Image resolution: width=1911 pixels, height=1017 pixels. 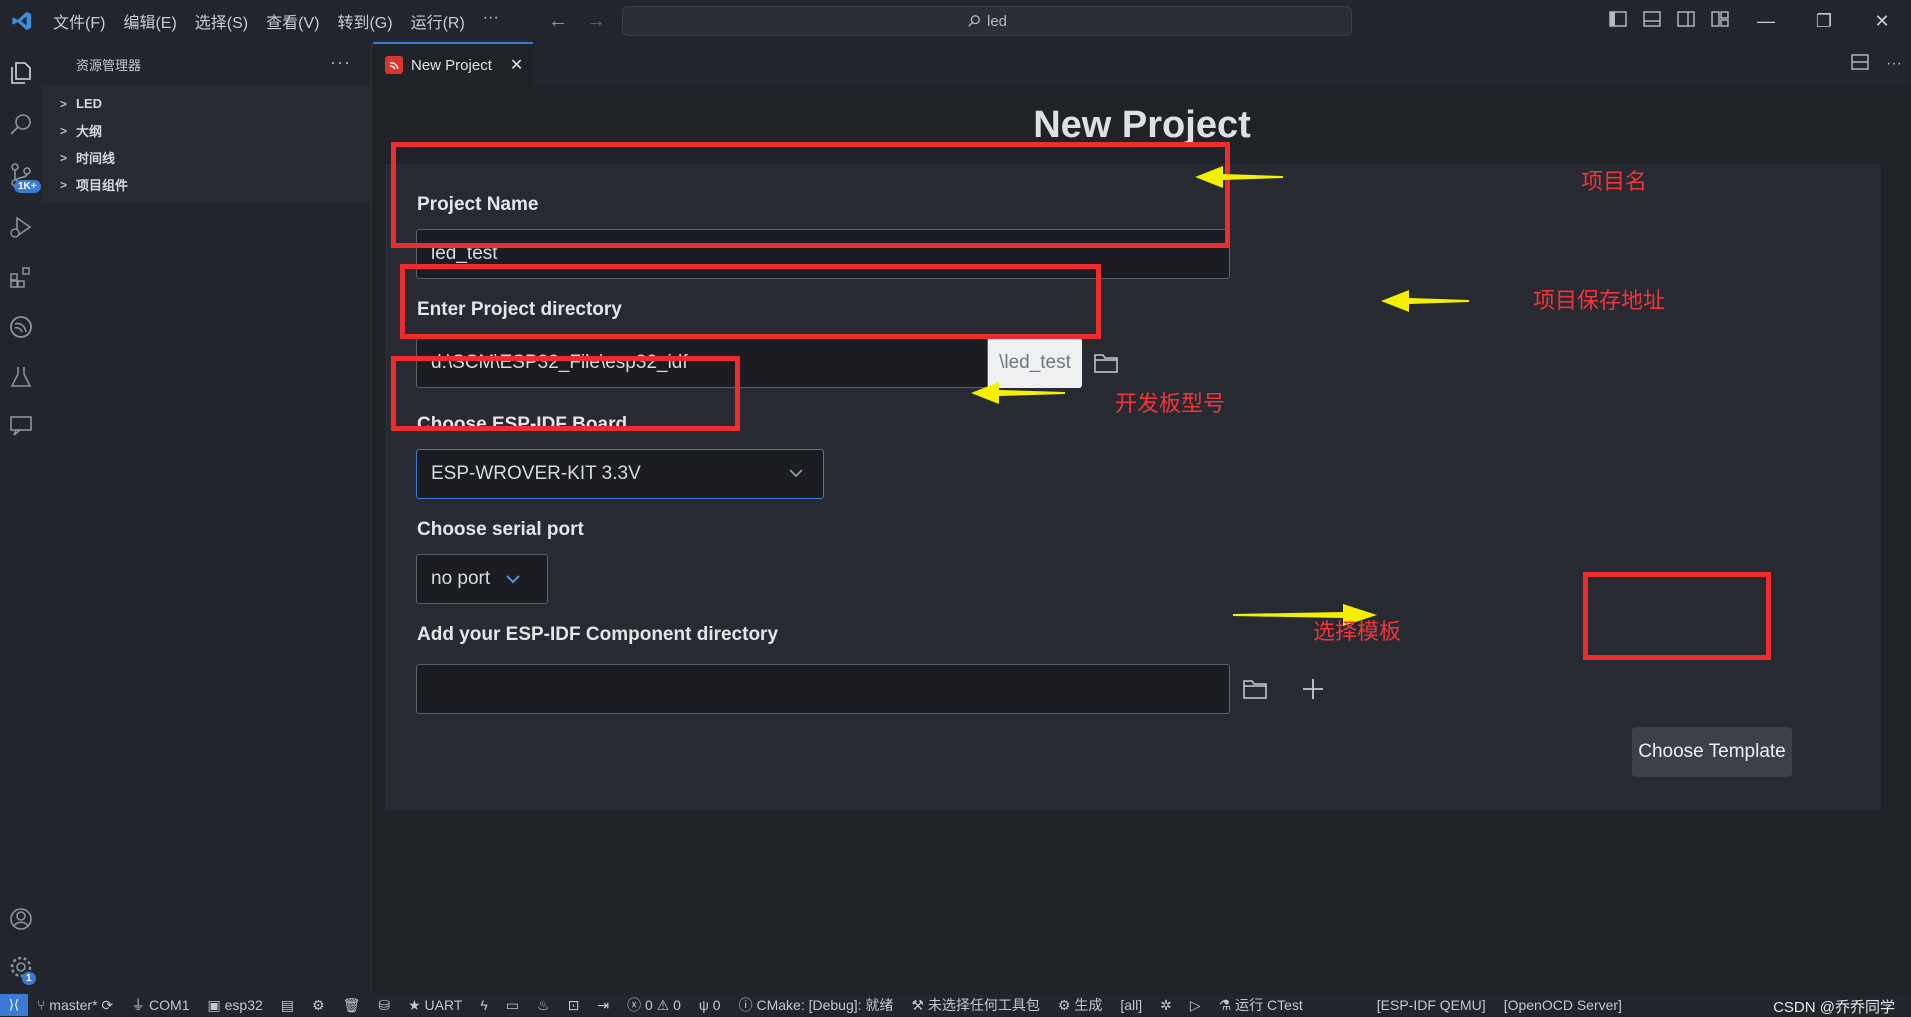 I want to click on qemu-item: [ESP-IDF QEMU], so click(x=1431, y=1005).